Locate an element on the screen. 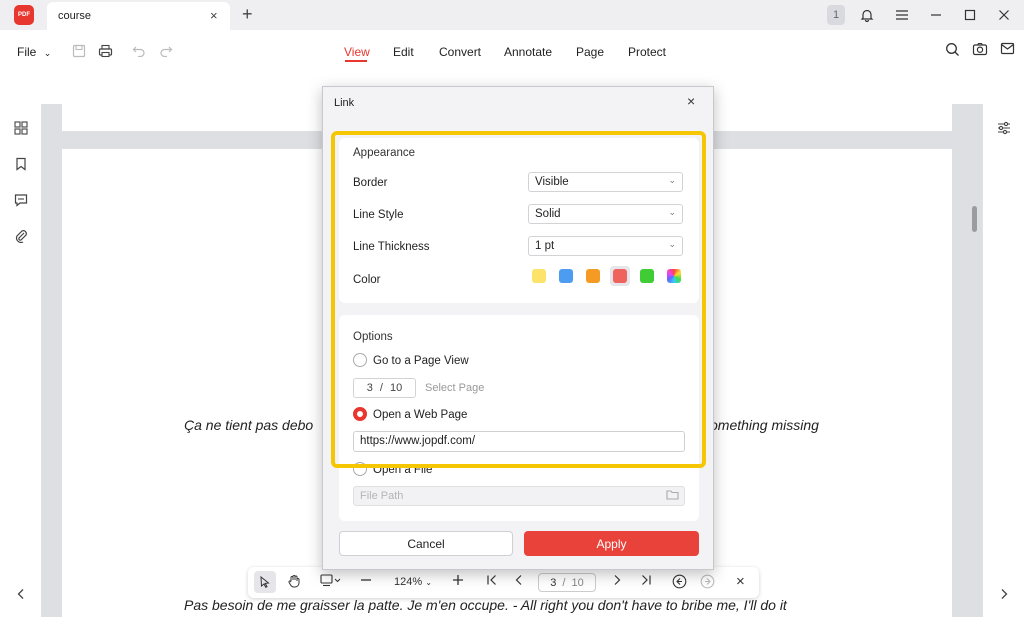  document-text-line: Ça ne tient pas debo is located at coordinates (249, 425).